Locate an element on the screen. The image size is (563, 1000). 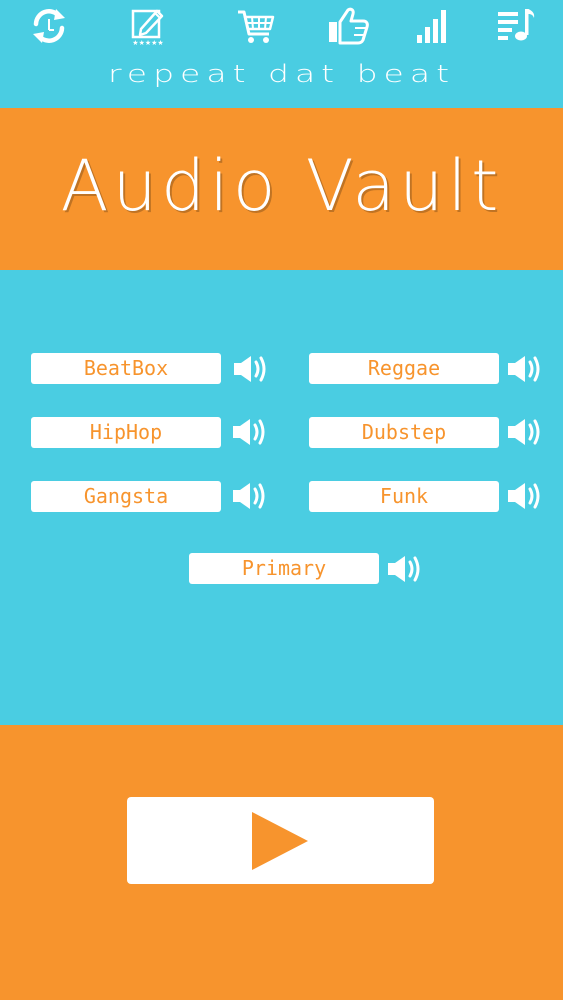
cart-icon is located at coordinates (256, 26).